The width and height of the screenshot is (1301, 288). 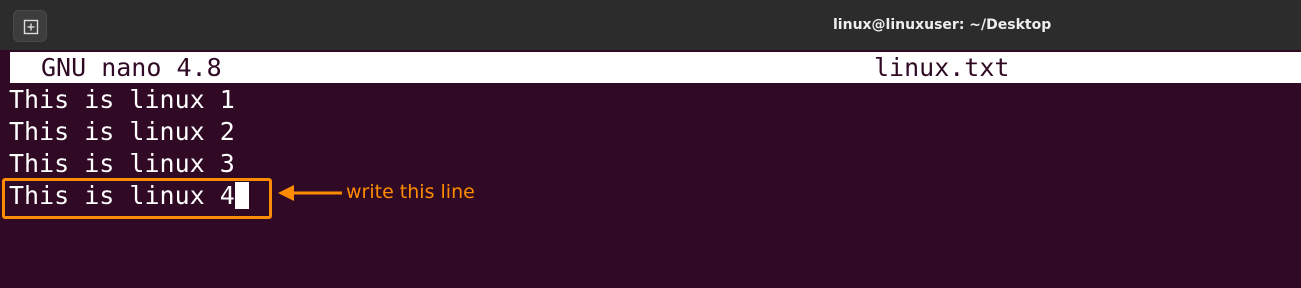 I want to click on arrow-left-icon, so click(x=310, y=193).